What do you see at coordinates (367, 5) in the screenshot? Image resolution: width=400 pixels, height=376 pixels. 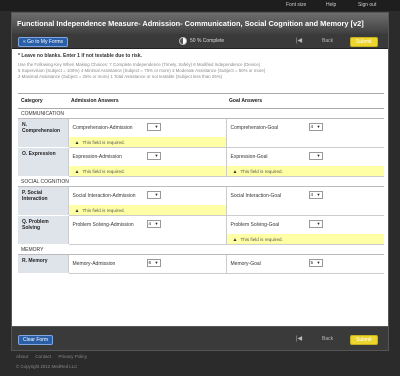 I see `sign-out-link: Sign out` at bounding box center [367, 5].